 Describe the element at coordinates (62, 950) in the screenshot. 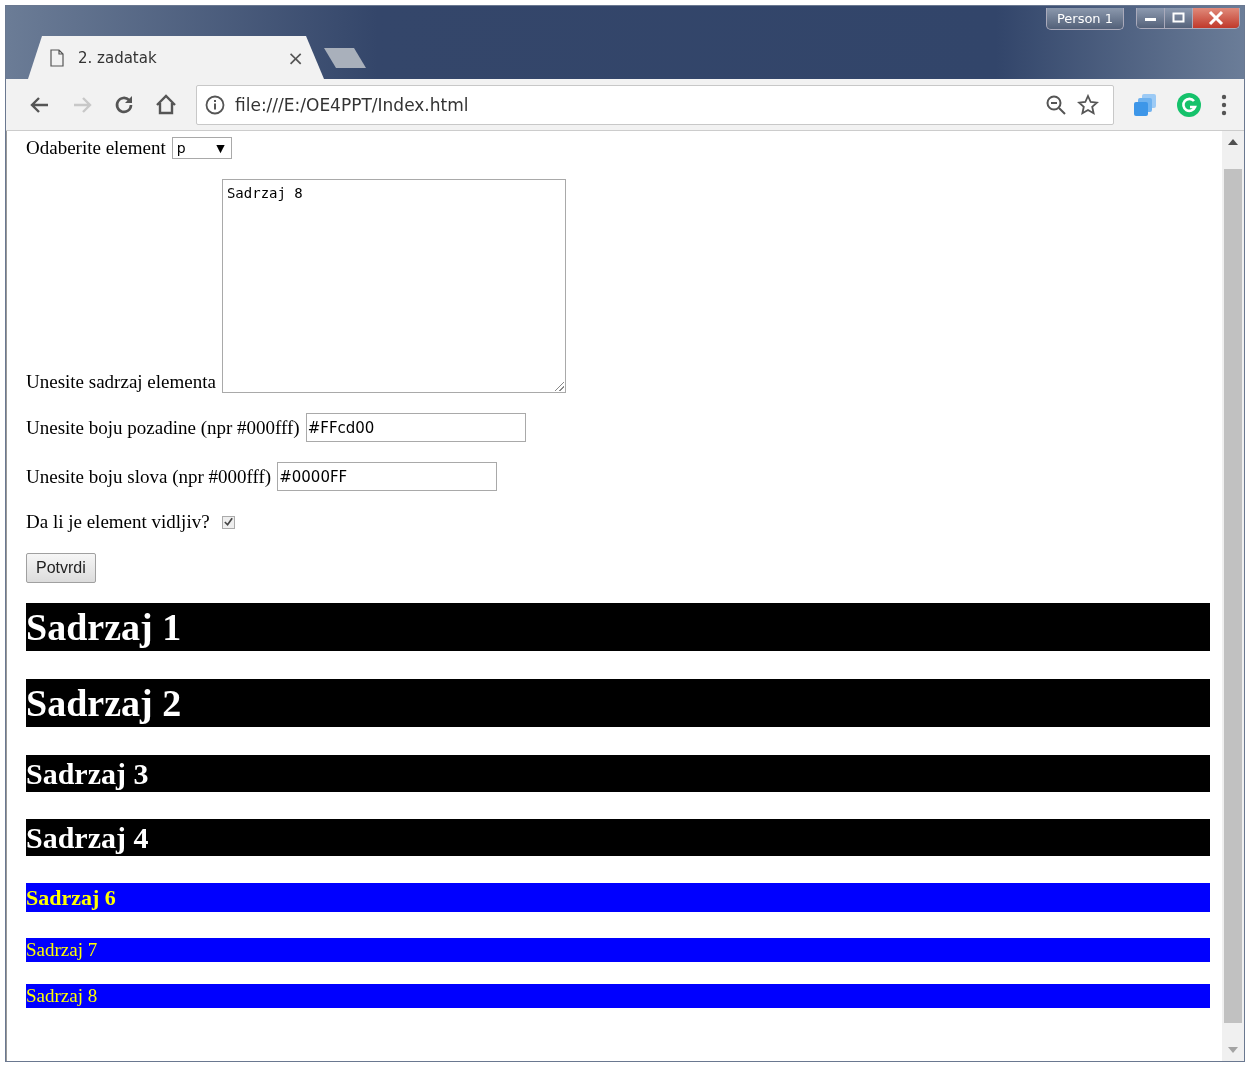

I see `block-text: Sadrzaj 7` at that location.